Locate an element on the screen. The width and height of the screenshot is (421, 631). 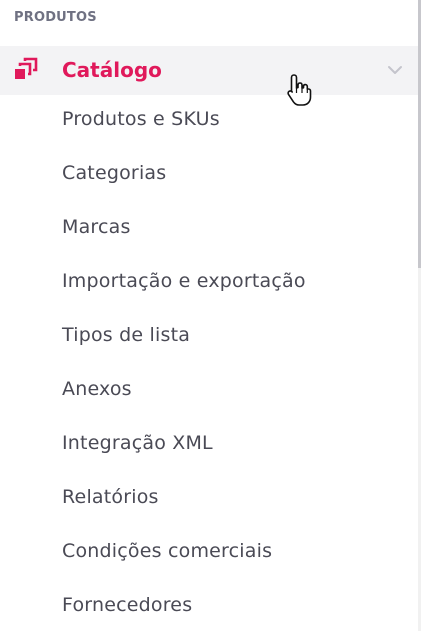
submenu-item-integracao-xml: Integração XML is located at coordinates (209, 446).